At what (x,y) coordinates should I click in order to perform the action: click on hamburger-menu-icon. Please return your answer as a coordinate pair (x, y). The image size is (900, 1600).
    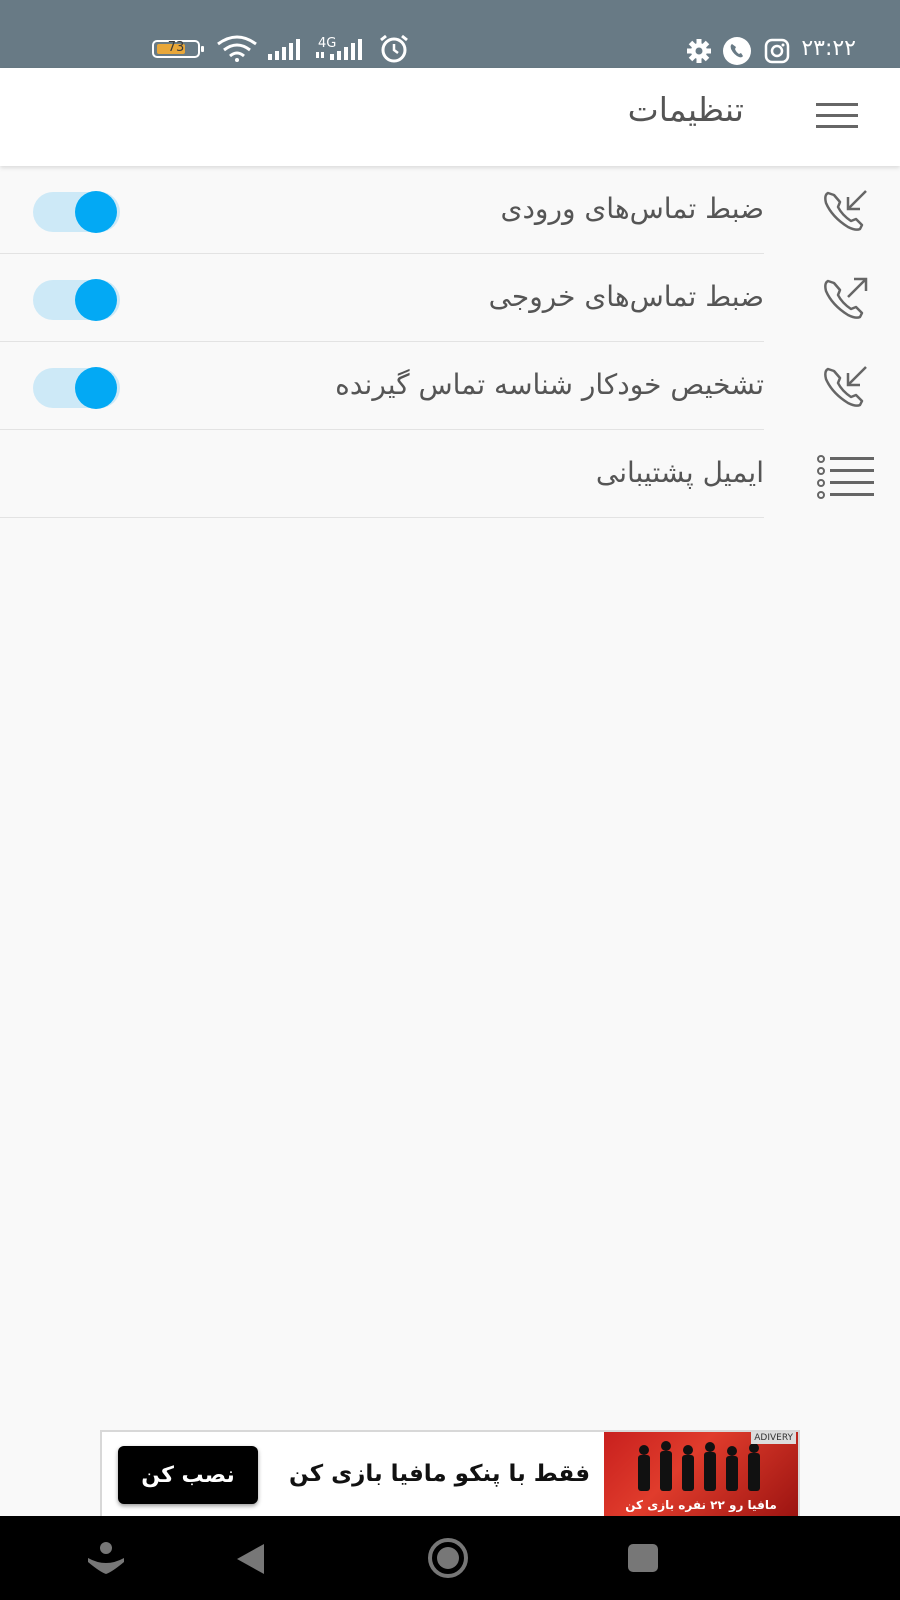
    Looking at the image, I should click on (837, 116).